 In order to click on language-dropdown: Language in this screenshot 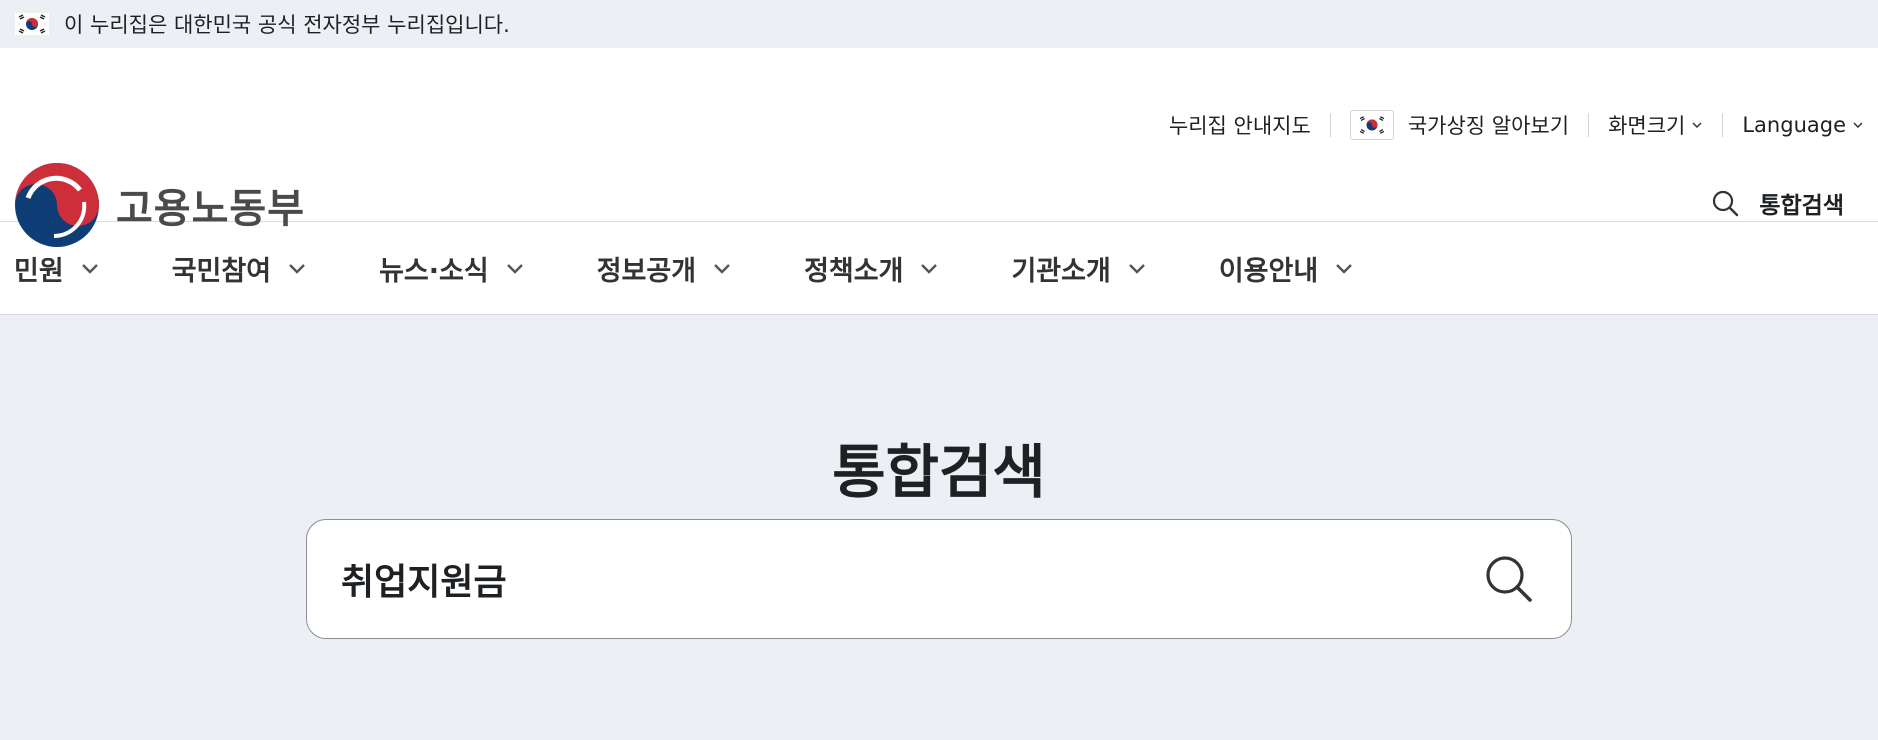, I will do `click(1793, 125)`.